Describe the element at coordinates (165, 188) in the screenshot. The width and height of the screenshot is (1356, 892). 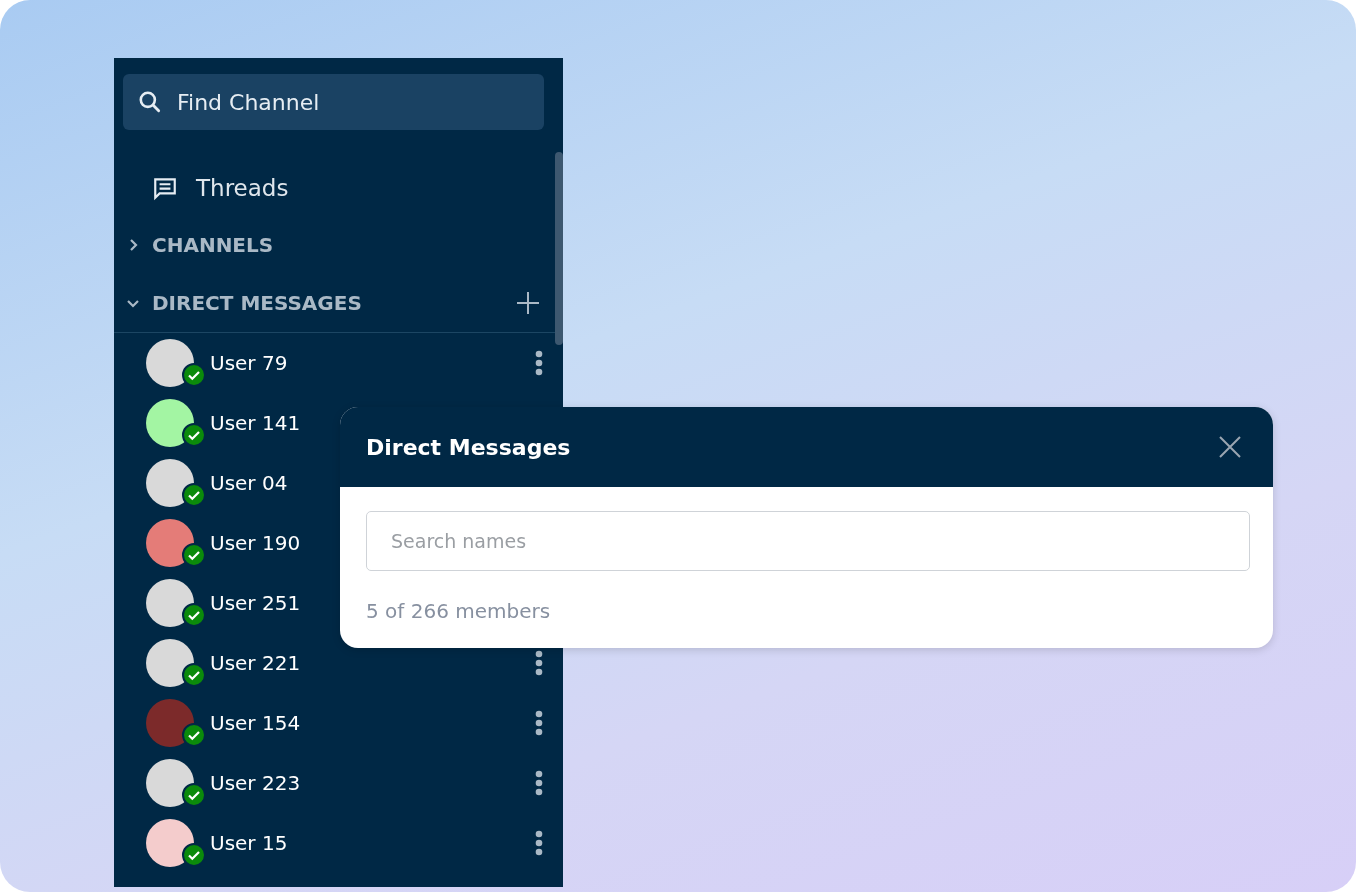
I see `chat-bubble-icon` at that location.